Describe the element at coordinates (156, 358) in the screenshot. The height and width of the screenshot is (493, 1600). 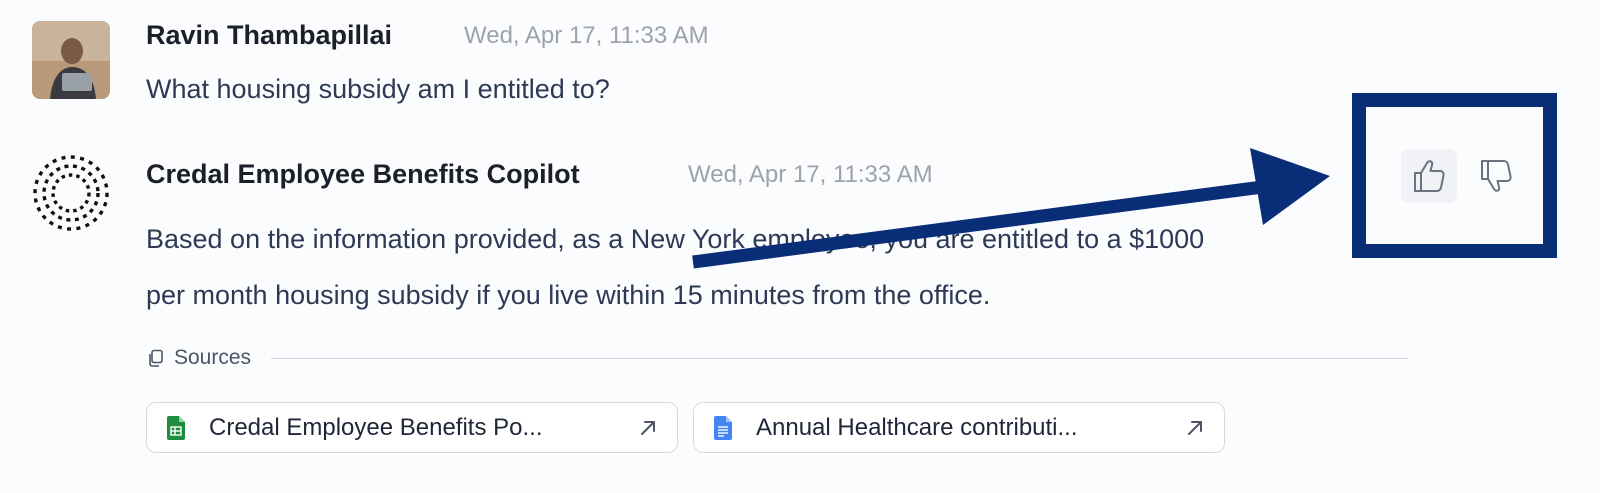
I see `copy-documents-icon` at that location.